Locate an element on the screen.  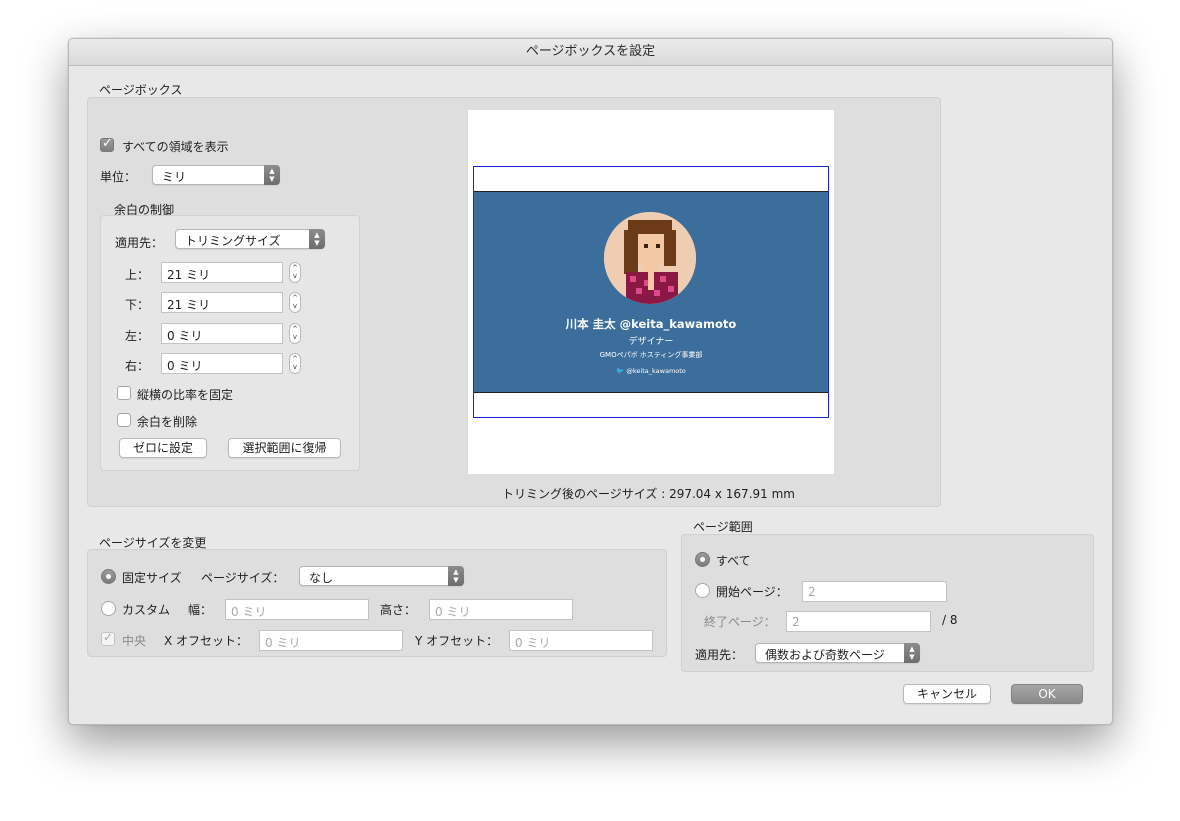
page-range-apply-to-value: 偶数および奇数ページ is located at coordinates (825, 655).